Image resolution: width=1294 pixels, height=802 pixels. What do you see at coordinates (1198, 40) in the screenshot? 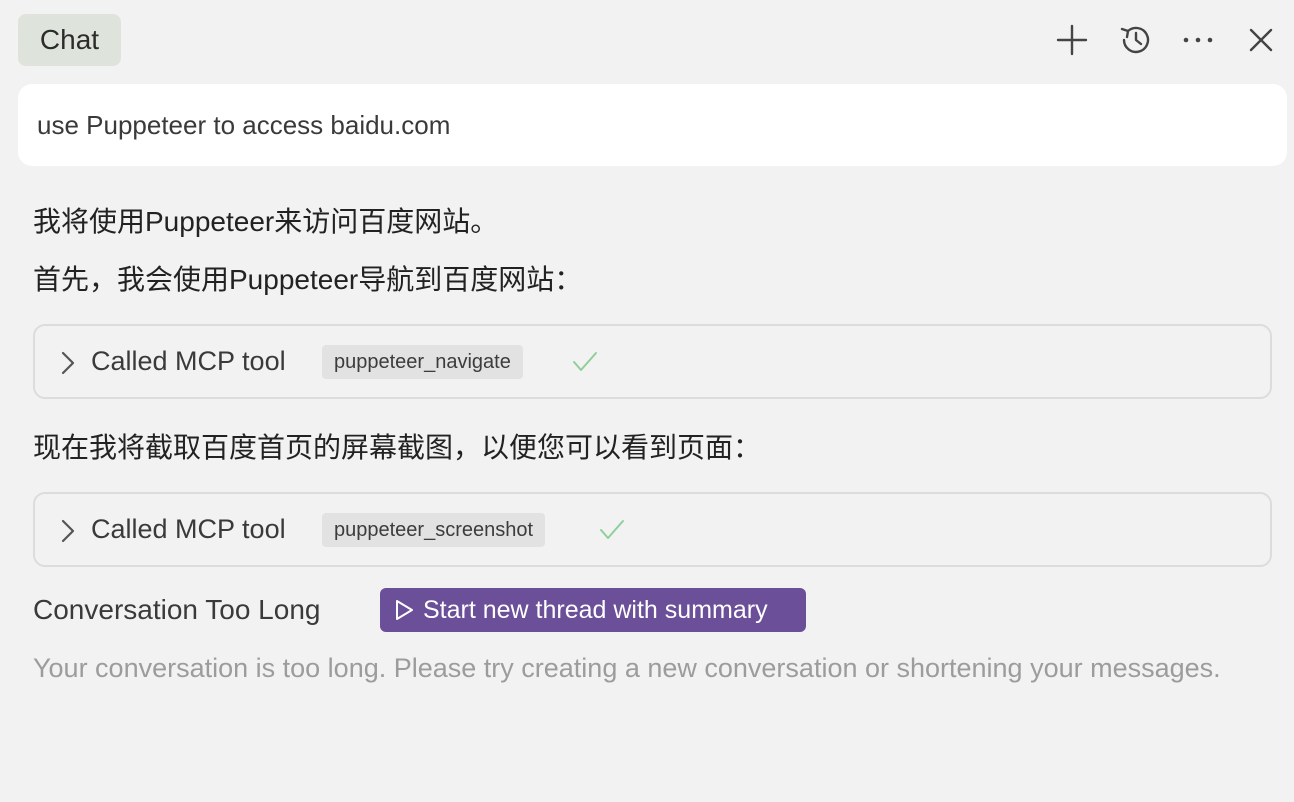
I see `more-icon` at bounding box center [1198, 40].